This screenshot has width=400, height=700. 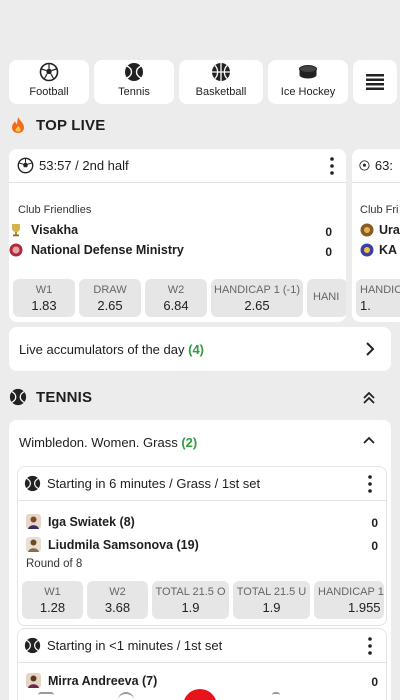 I want to click on section-title: TOP LIVE, so click(x=71, y=125).